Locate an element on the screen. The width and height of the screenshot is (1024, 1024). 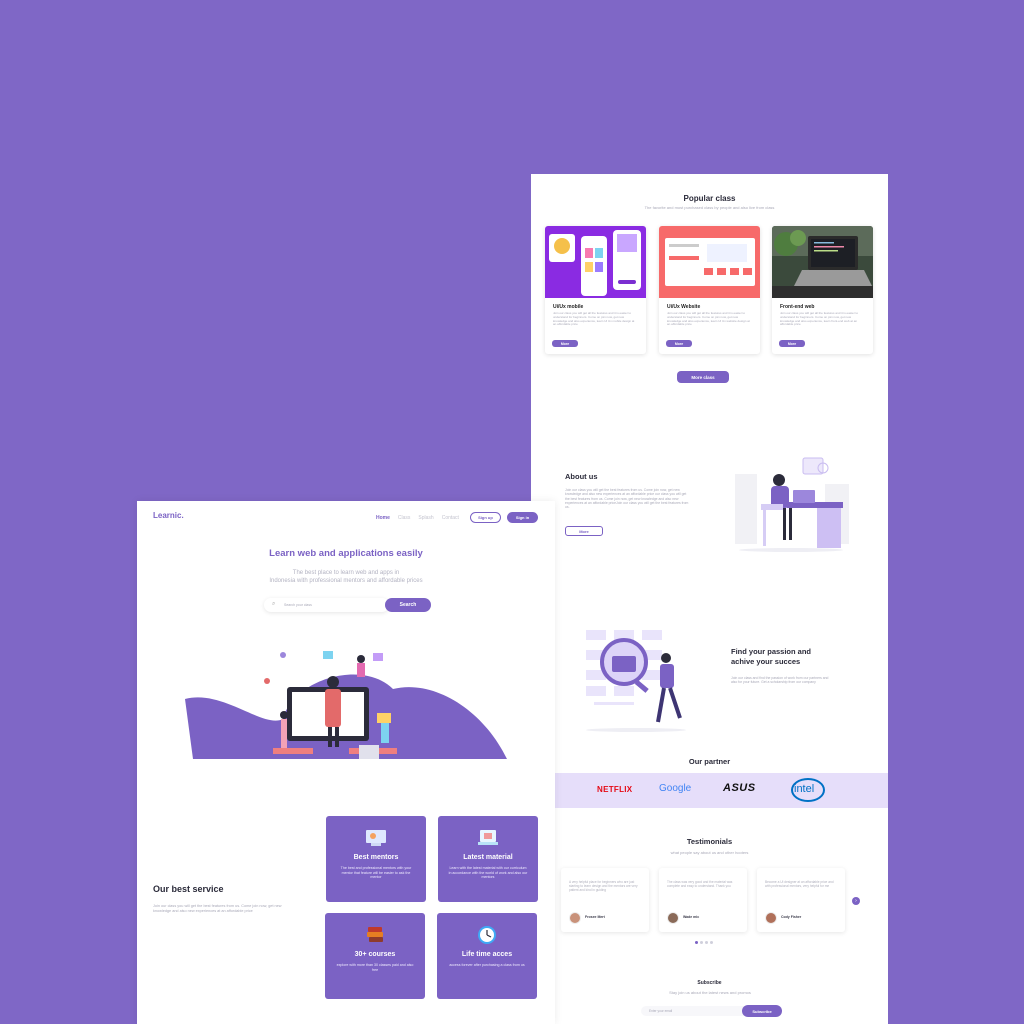
service-card-title: Life time acces is located at coordinates (487, 954).